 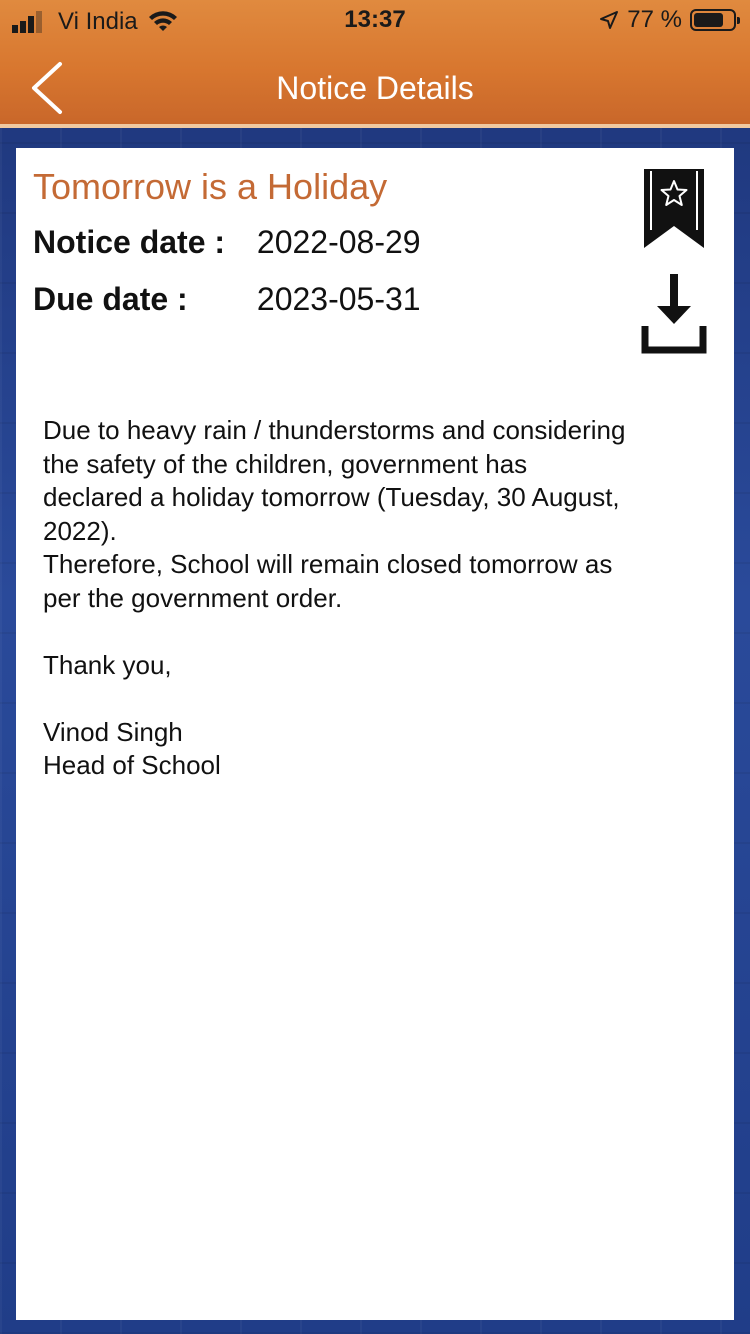 I want to click on status-right-group: 77 %, so click(x=669, y=20).